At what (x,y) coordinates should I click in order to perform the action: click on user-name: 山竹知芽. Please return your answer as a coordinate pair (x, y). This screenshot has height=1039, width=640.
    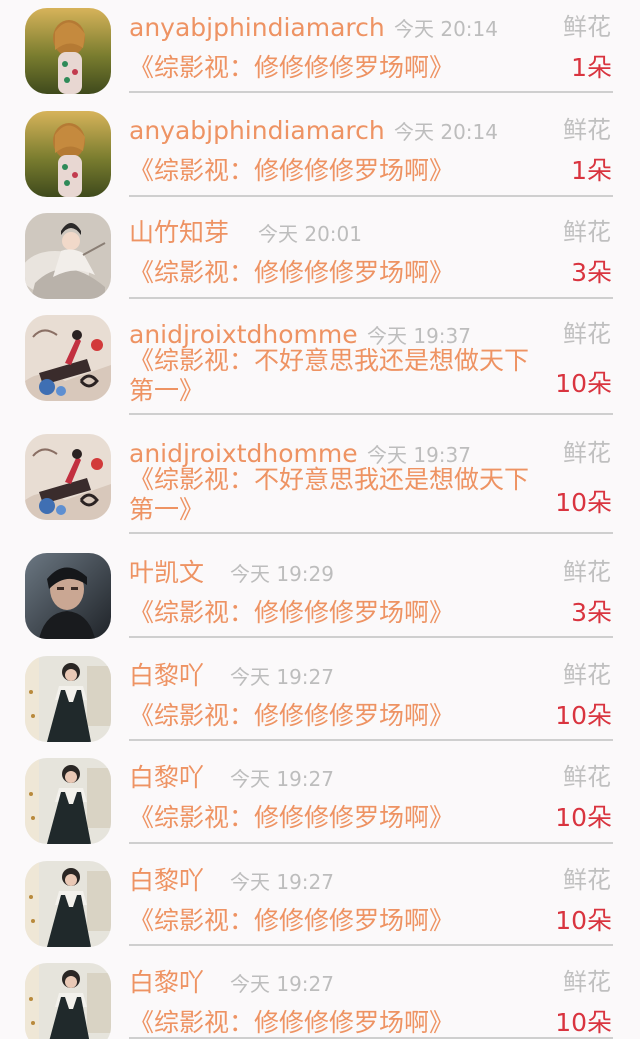
    Looking at the image, I should click on (179, 233).